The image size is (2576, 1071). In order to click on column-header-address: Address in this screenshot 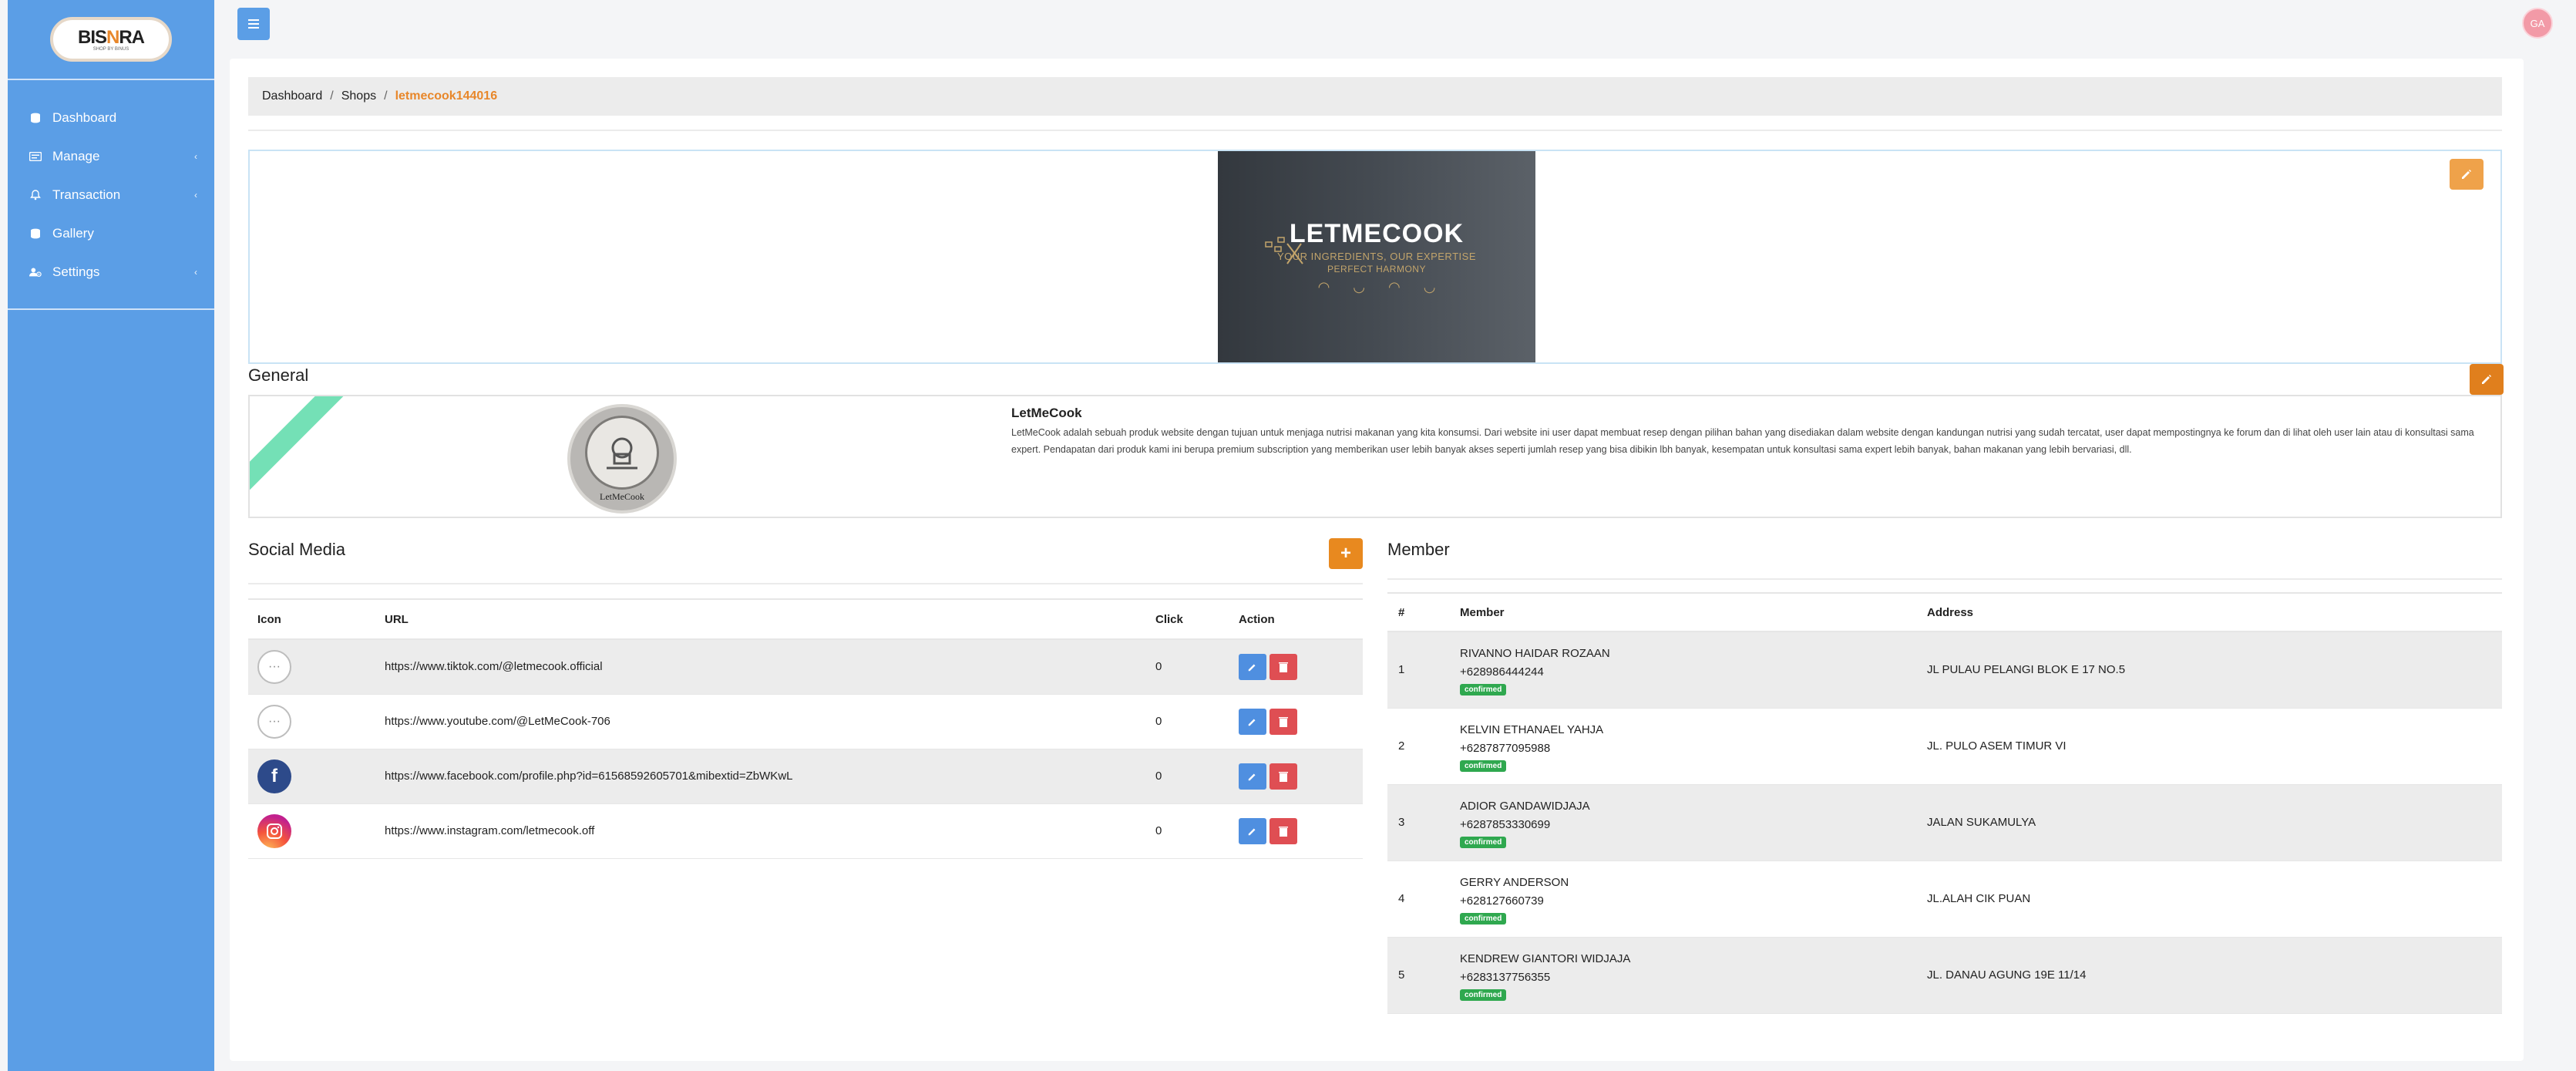, I will do `click(2209, 612)`.